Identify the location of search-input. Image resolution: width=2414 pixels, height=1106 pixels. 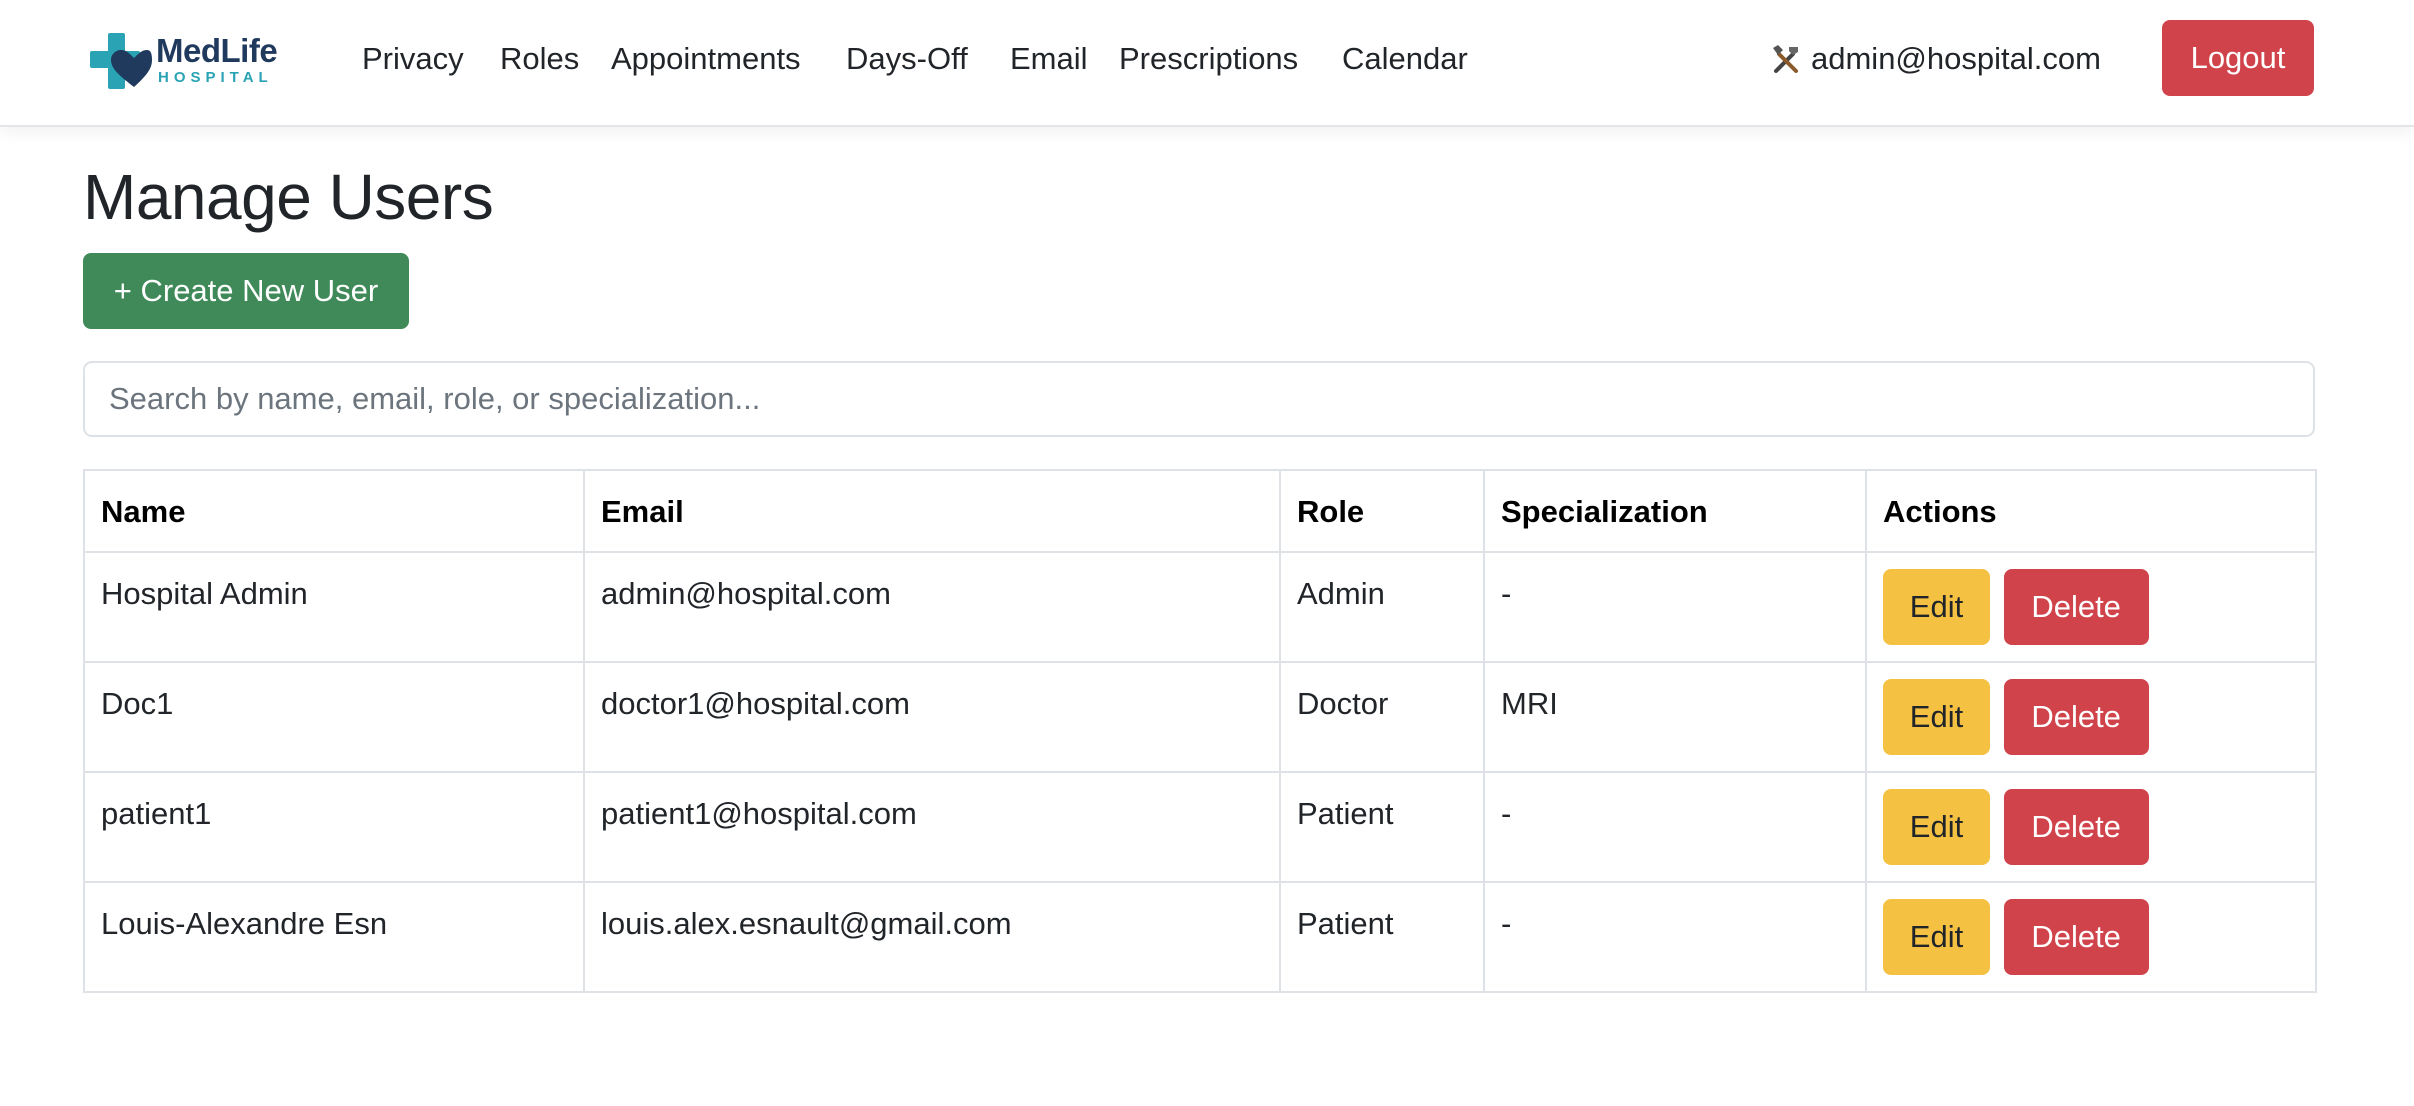
(1199, 399).